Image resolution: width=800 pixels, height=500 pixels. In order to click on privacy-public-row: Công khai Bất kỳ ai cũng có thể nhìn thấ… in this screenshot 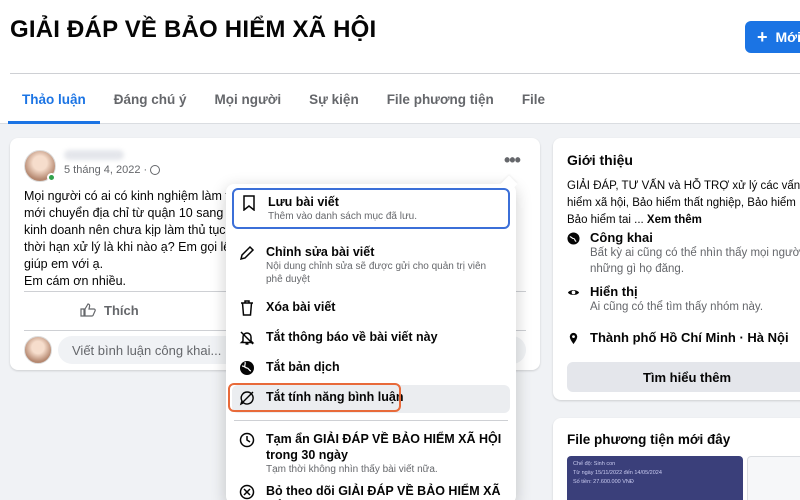, I will do `click(683, 253)`.